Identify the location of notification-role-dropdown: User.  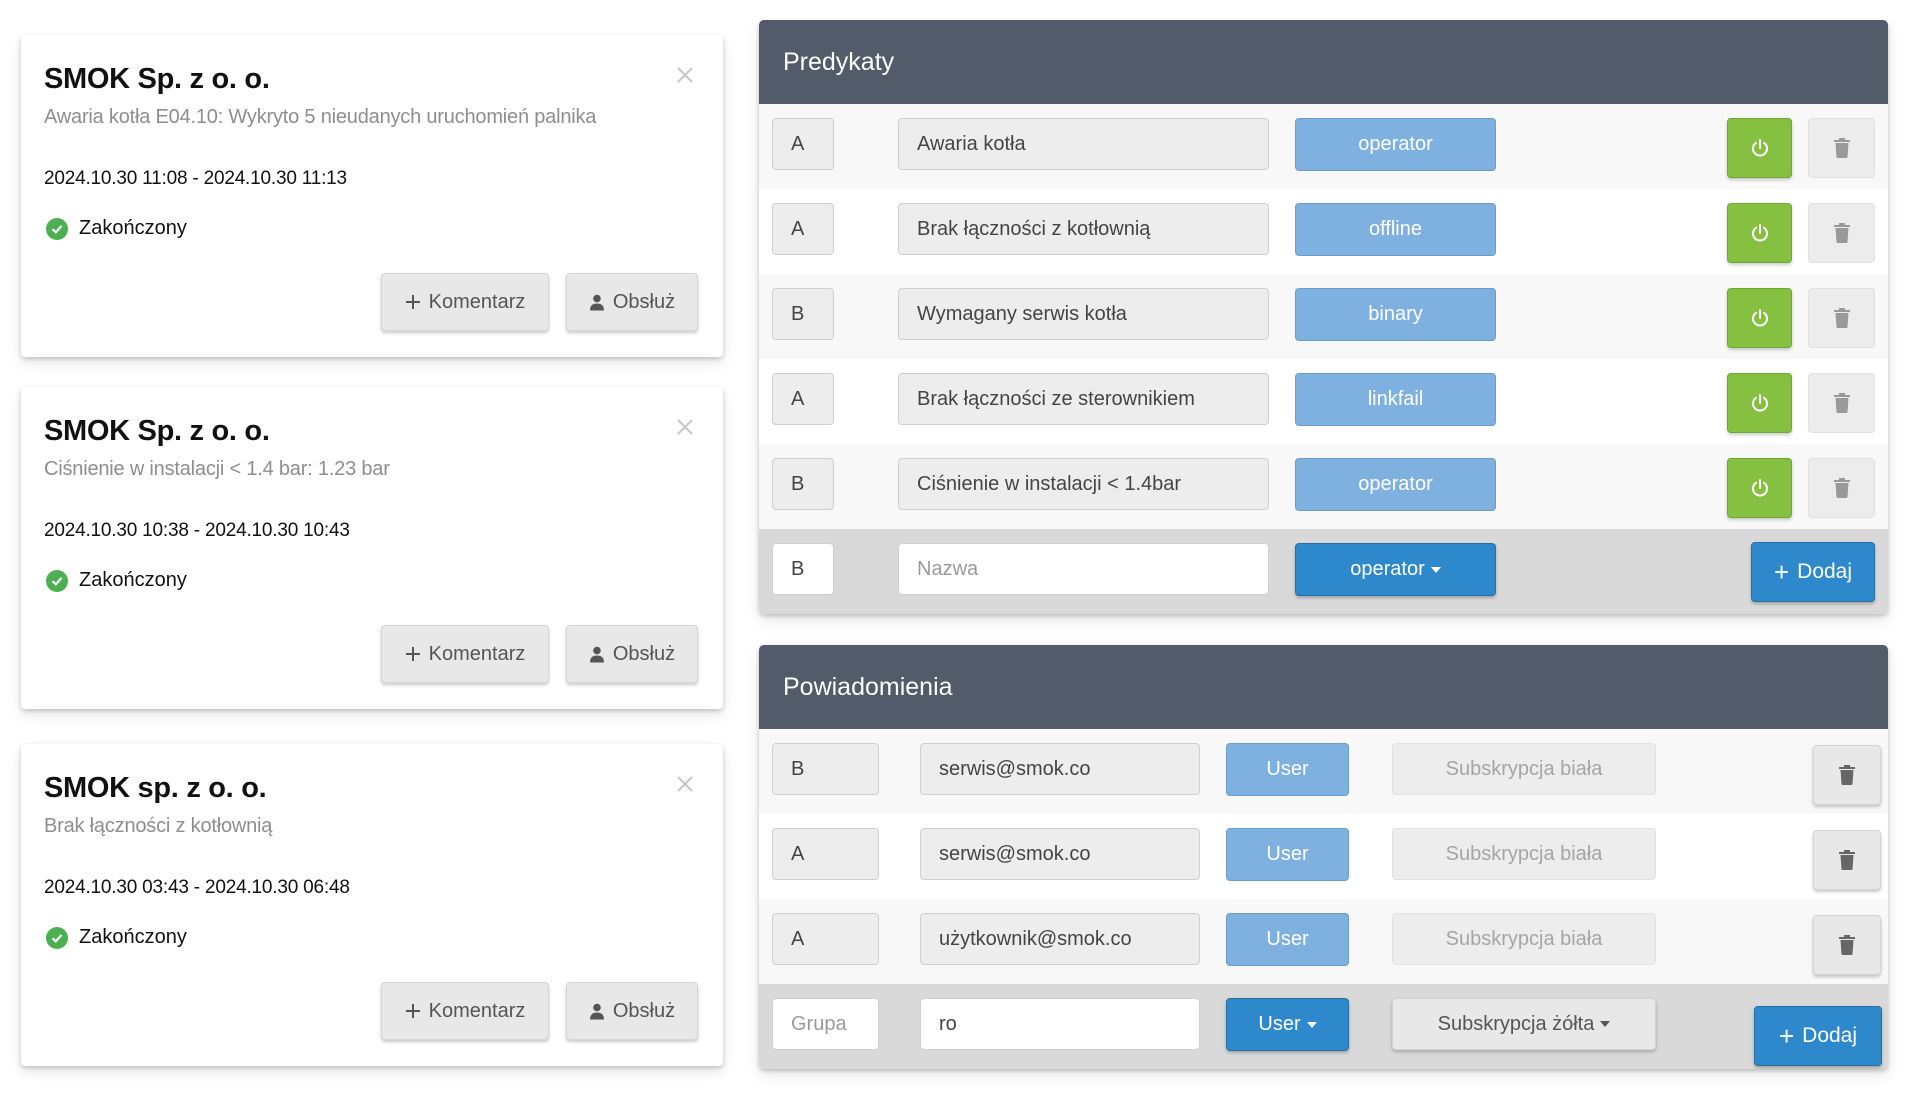
(1287, 1024).